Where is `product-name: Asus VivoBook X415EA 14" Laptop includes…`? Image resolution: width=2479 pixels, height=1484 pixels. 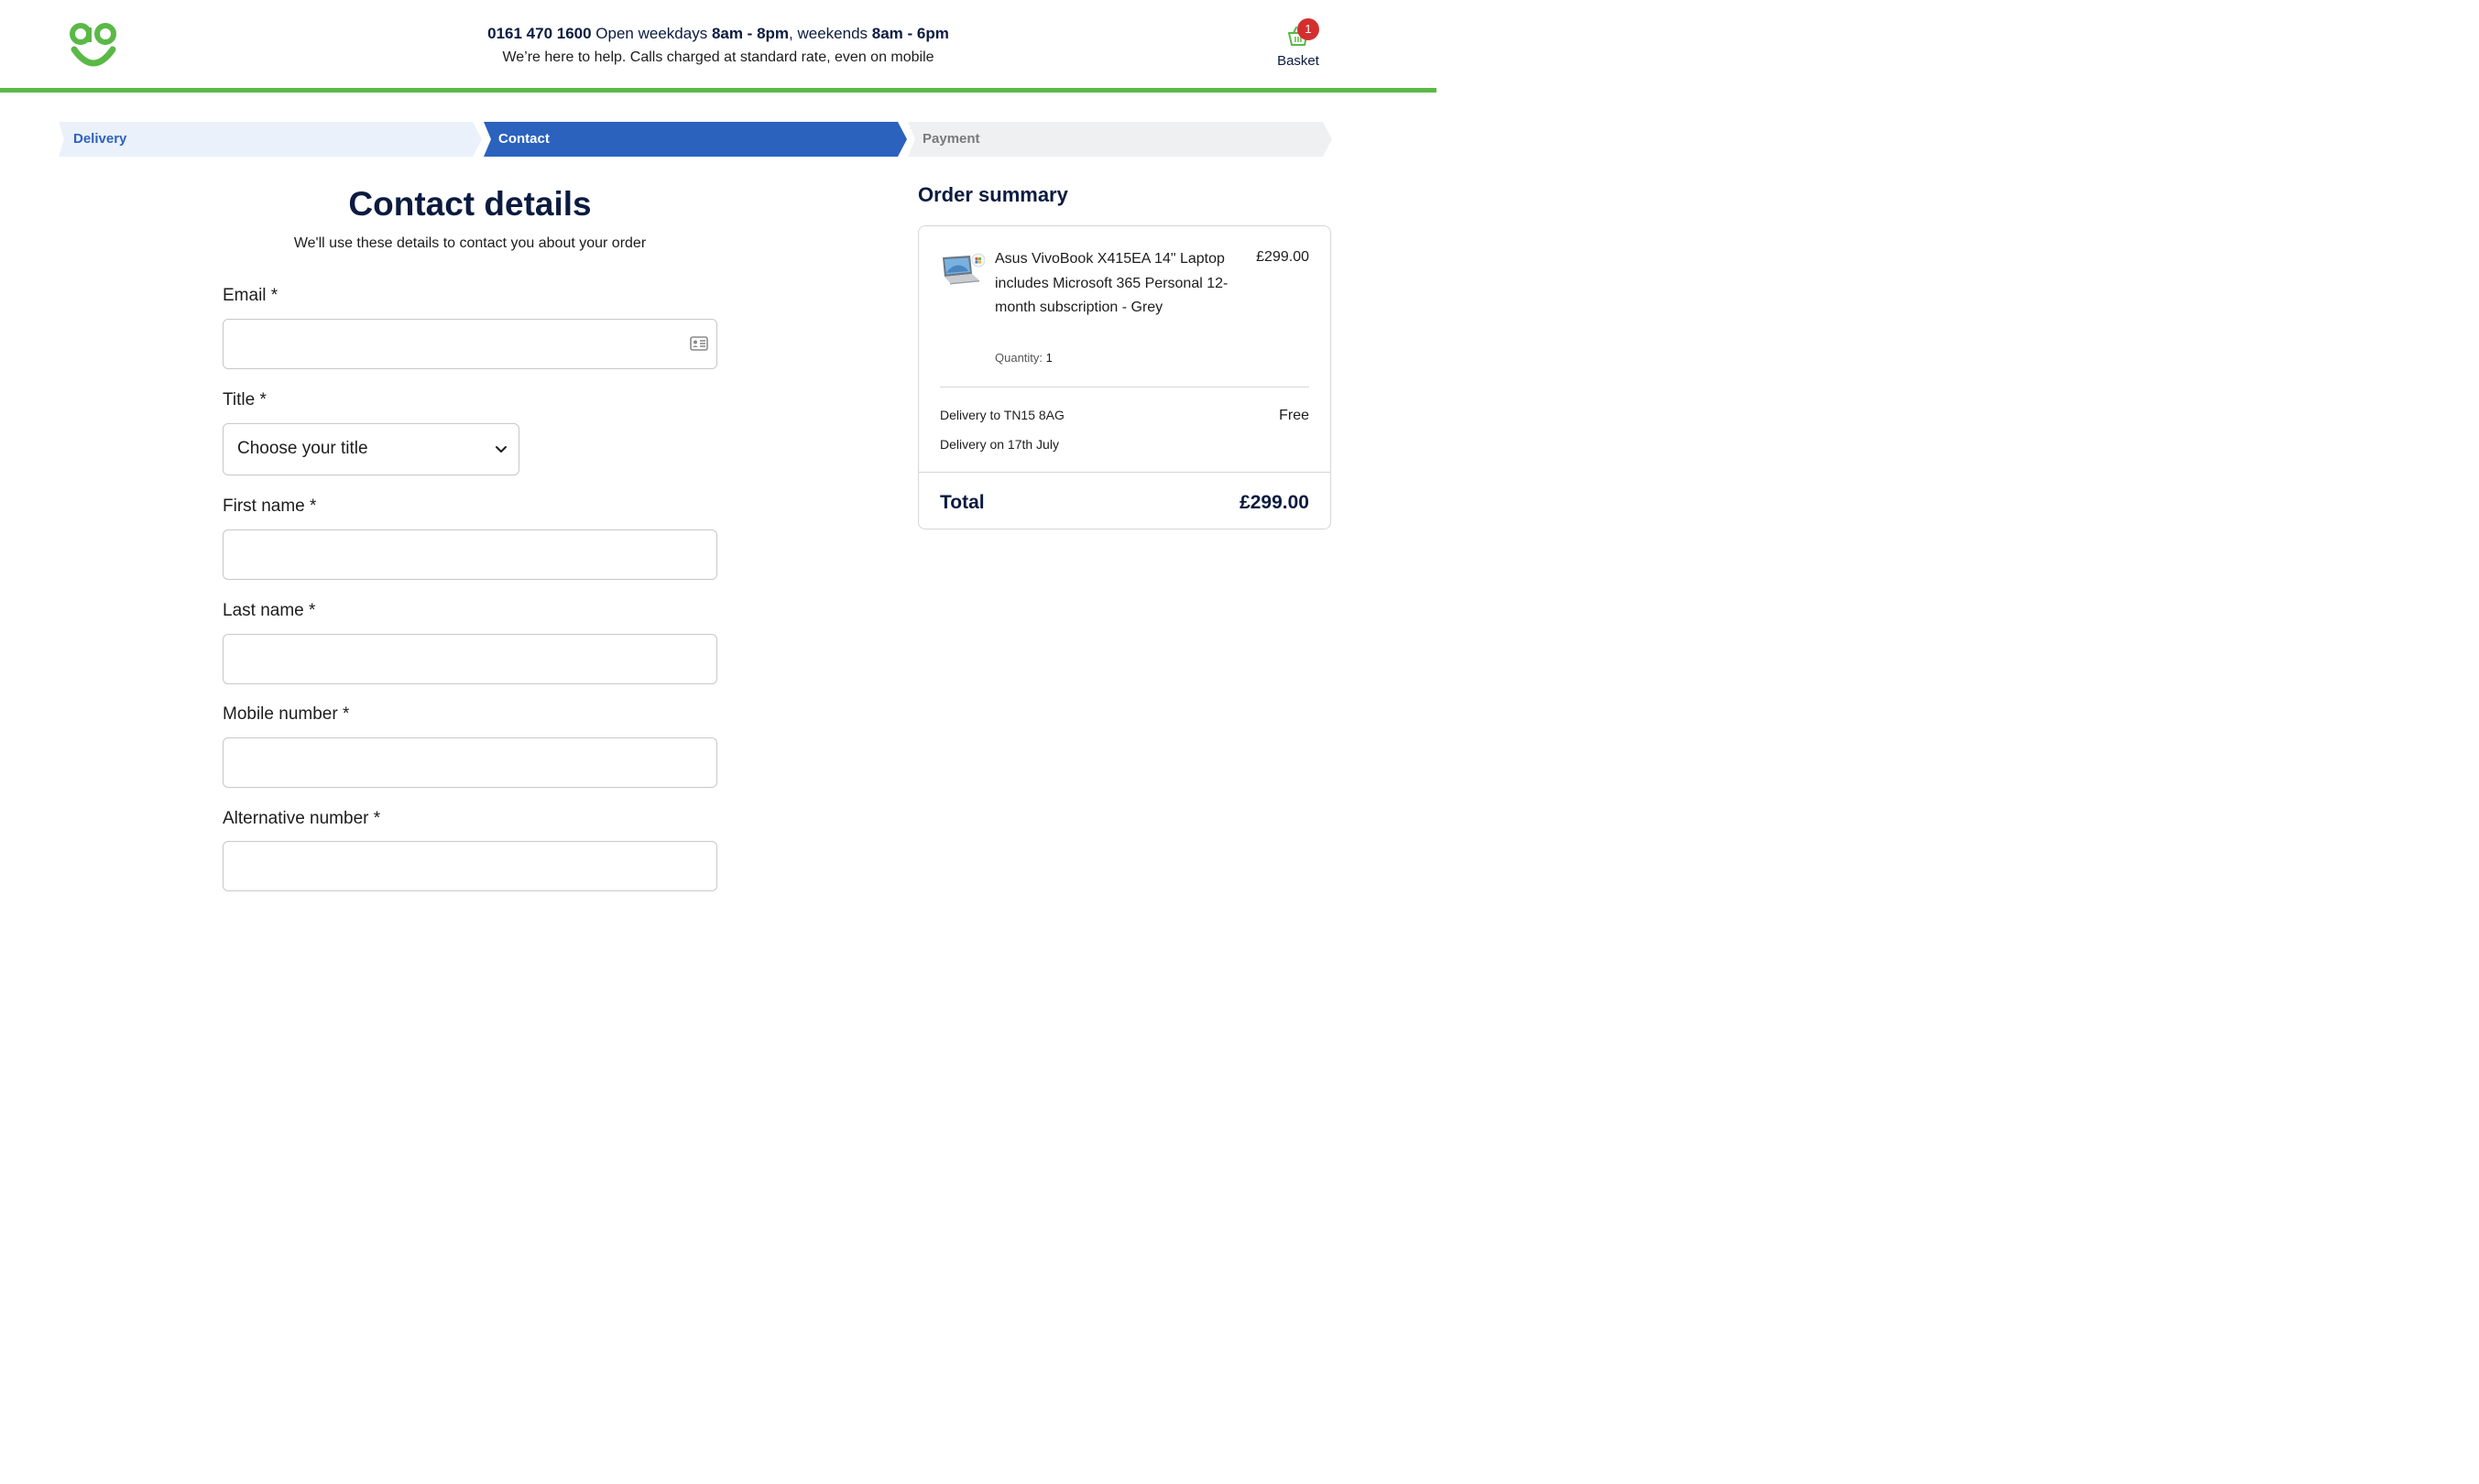 product-name: Asus VivoBook X415EA 14" Laptop includes… is located at coordinates (1114, 284).